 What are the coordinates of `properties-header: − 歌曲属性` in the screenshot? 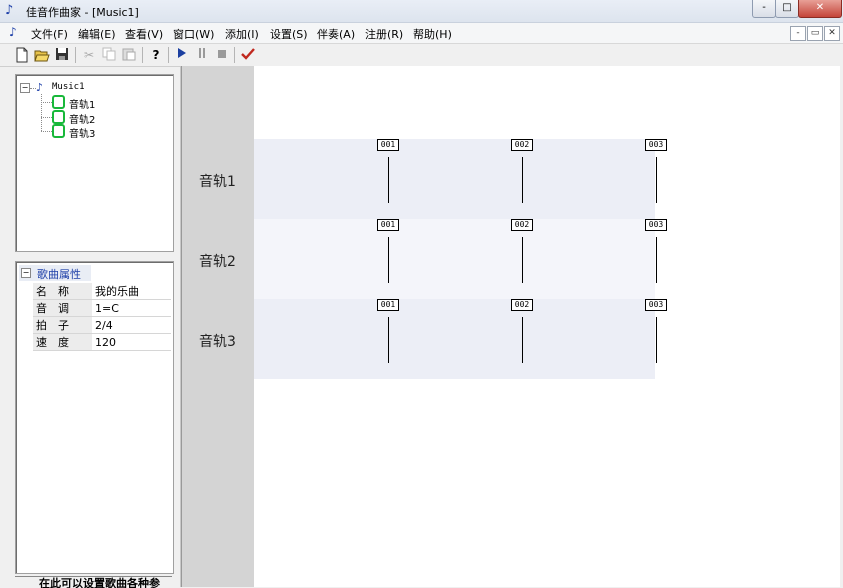 It's located at (55, 273).